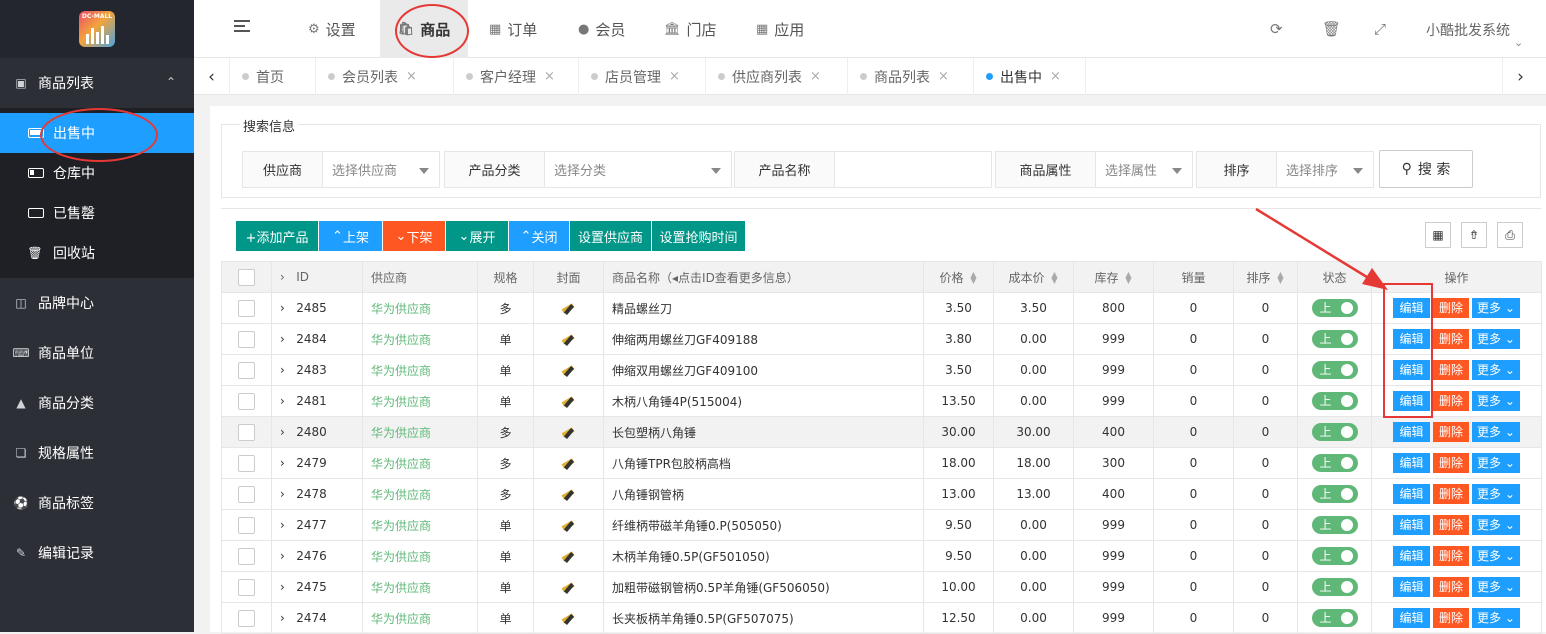 This screenshot has width=1546, height=634. I want to click on sidebar-item-sold-out: 已售罄, so click(97, 213).